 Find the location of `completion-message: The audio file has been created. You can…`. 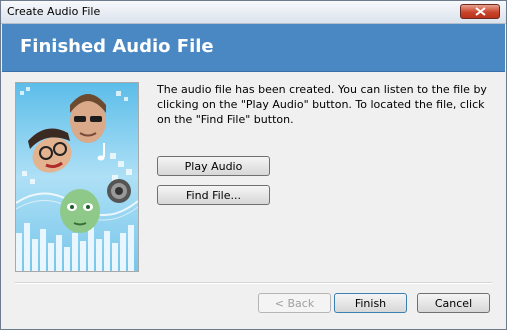

completion-message: The audio file has been created. You can… is located at coordinates (322, 104).